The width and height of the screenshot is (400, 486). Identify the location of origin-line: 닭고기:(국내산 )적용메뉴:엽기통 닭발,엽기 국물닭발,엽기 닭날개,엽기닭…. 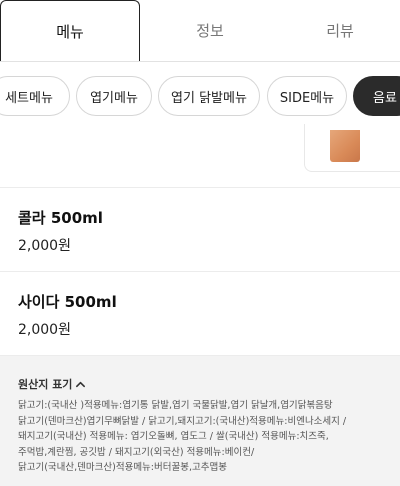
(175, 405).